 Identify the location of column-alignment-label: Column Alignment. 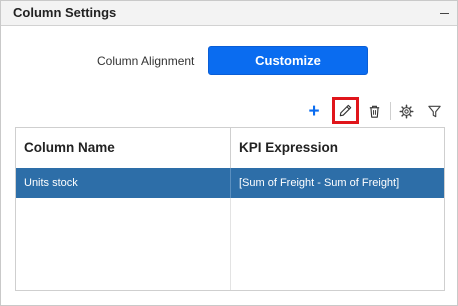
(146, 61).